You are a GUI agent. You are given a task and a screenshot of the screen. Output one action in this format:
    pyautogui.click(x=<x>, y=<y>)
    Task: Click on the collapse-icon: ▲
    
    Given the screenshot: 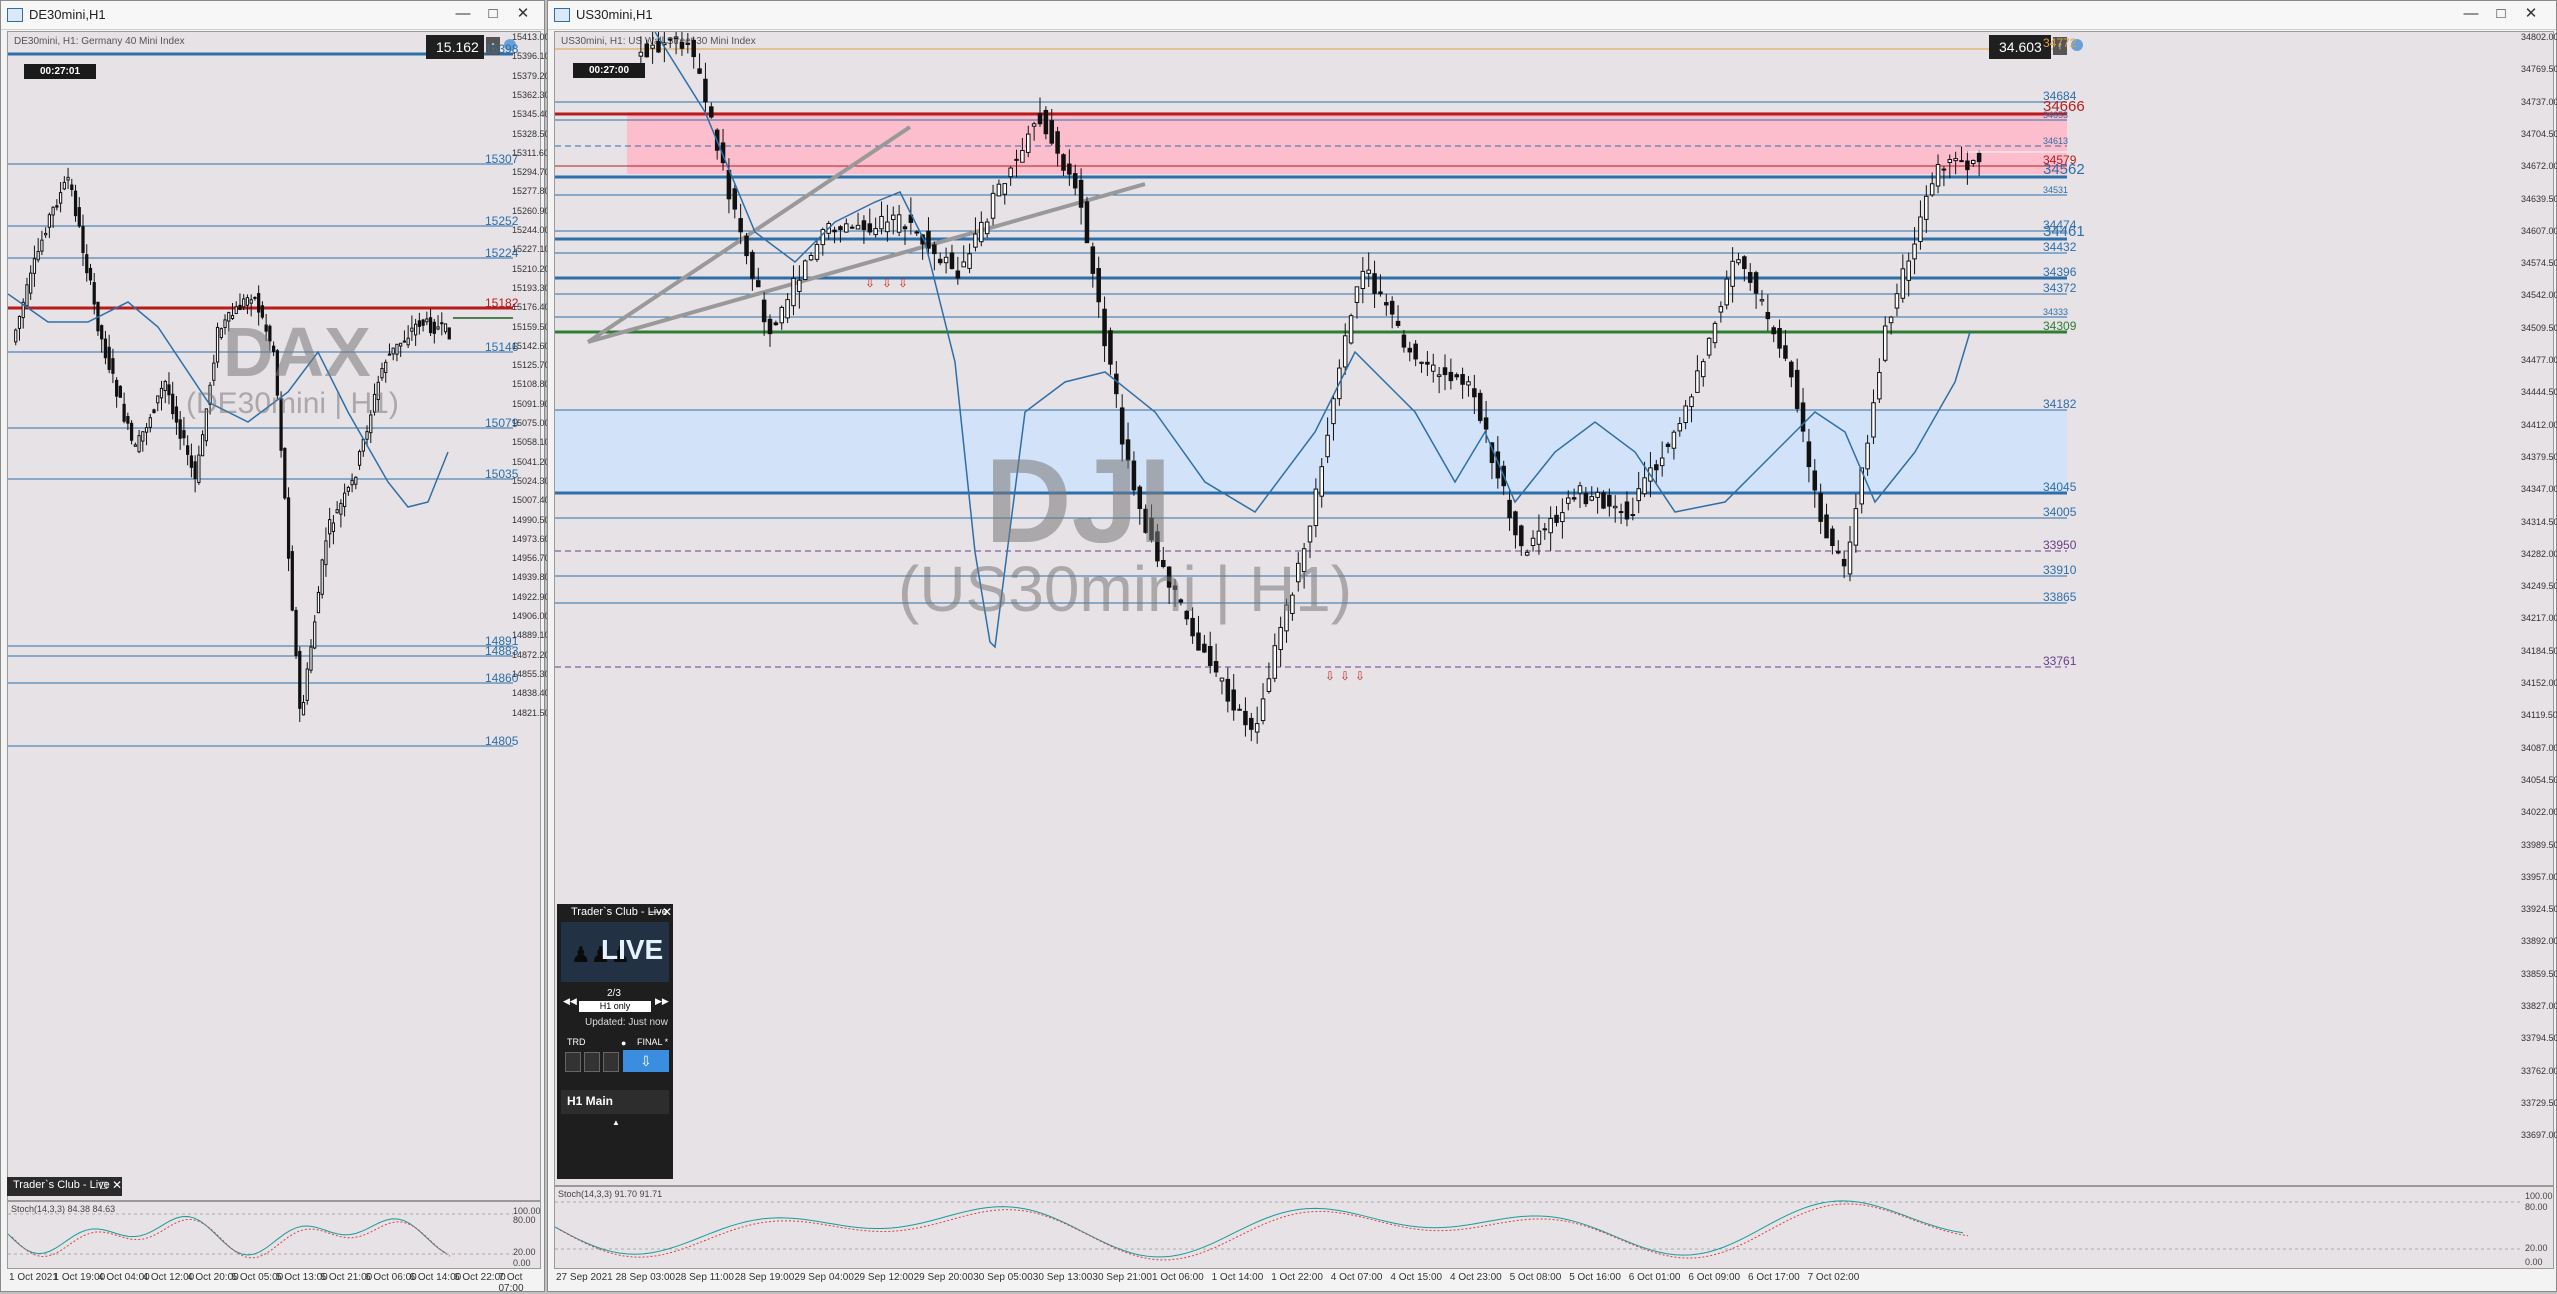 What is the action you would take?
    pyautogui.click(x=616, y=1122)
    